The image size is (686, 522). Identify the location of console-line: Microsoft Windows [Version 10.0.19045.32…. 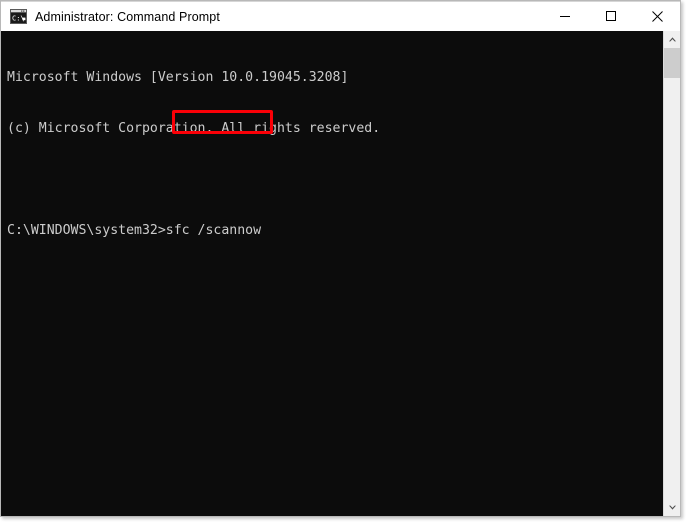
(178, 77).